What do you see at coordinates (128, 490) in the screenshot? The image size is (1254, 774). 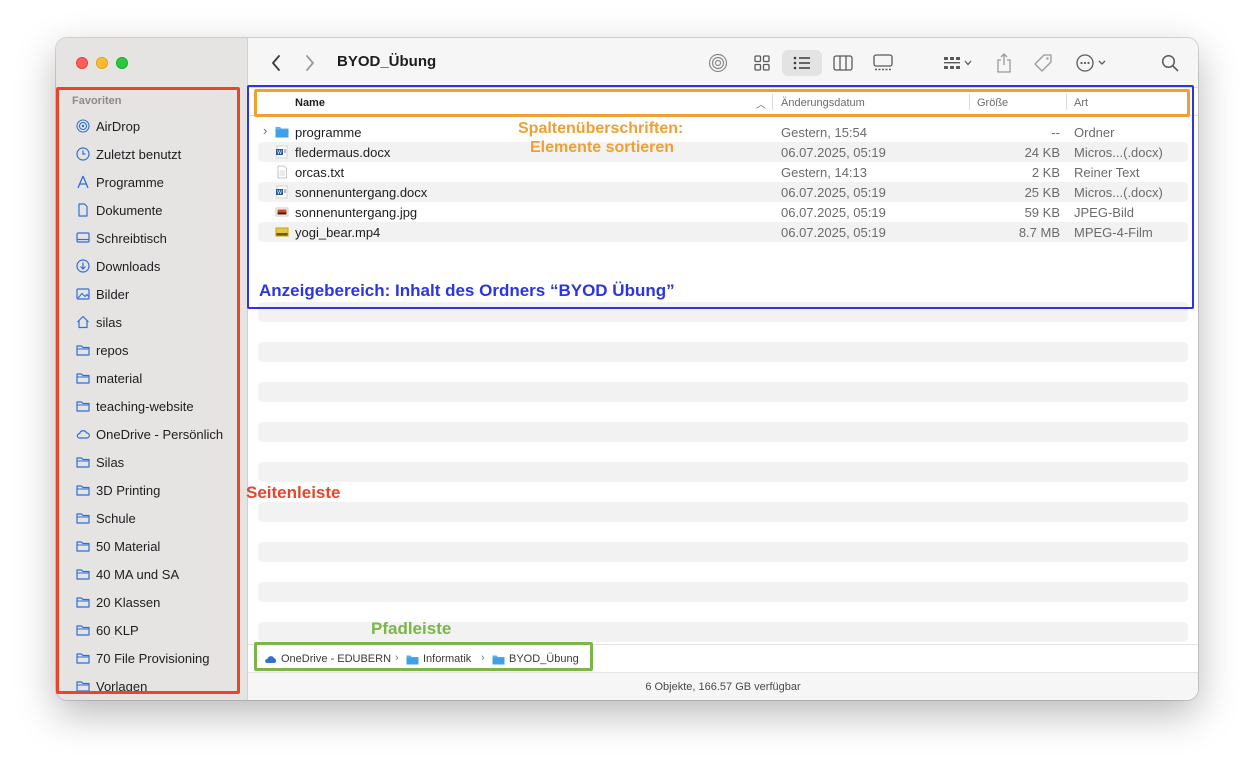 I see `sidebar-item-label: 3D Printing` at bounding box center [128, 490].